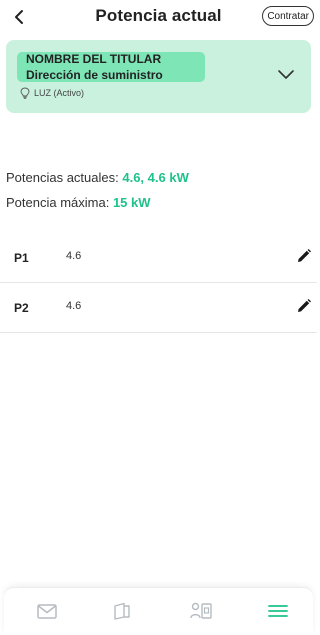  Describe the element at coordinates (59, 93) in the screenshot. I see `supply-status-label: LUZ (Activo)` at that location.